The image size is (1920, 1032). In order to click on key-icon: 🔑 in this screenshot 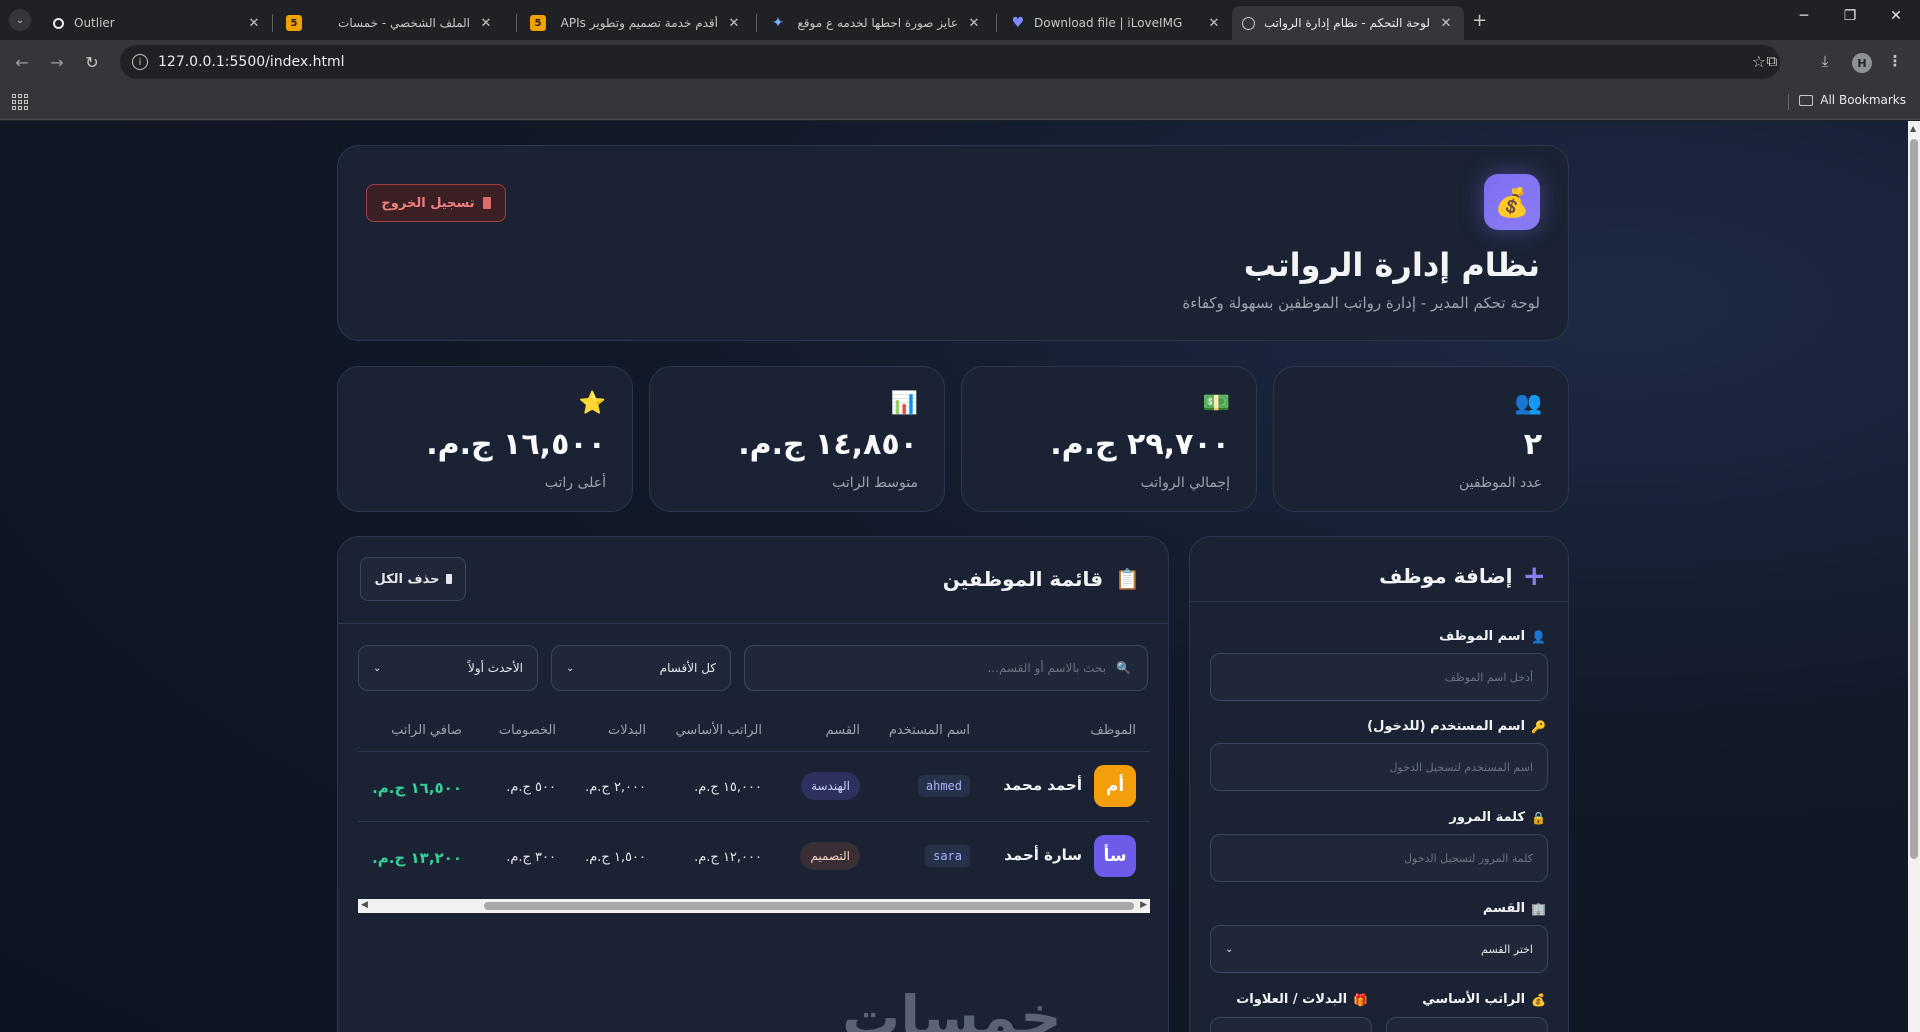, I will do `click(1538, 726)`.